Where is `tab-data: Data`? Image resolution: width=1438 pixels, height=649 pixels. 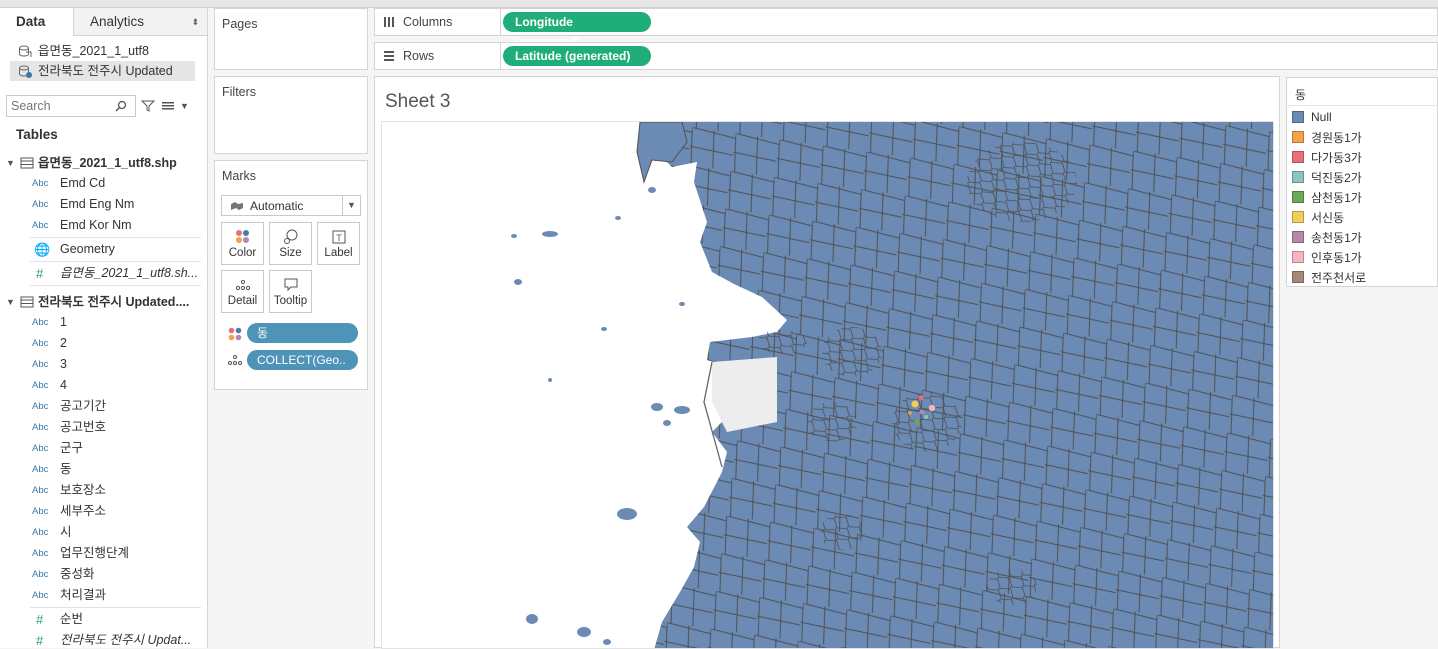 tab-data: Data is located at coordinates (37, 22).